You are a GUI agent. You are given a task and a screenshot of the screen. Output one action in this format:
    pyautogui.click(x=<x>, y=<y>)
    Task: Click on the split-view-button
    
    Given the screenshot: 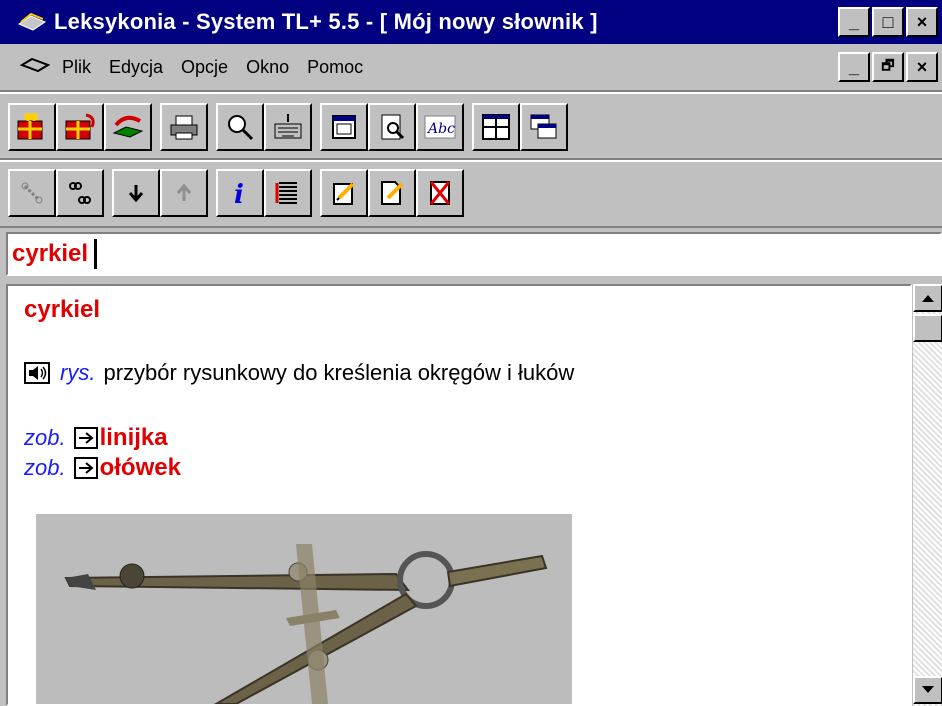 What is the action you would take?
    pyautogui.click(x=496, y=127)
    